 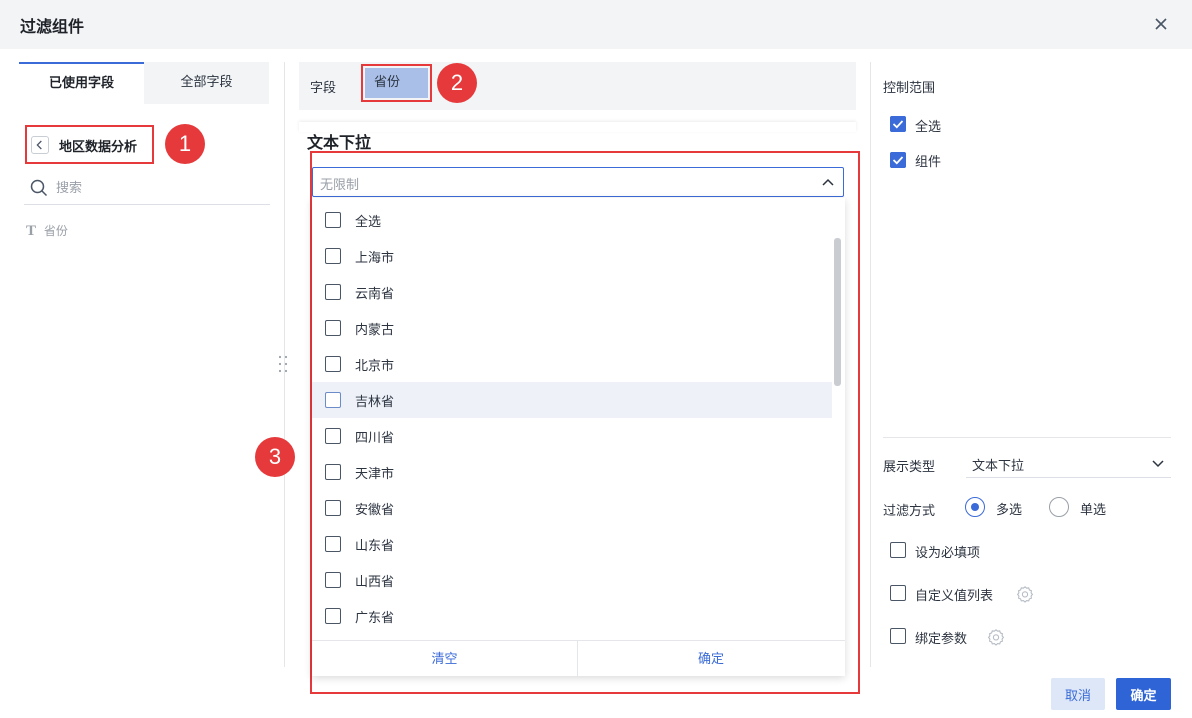 I want to click on option-item: 全选, so click(x=572, y=220).